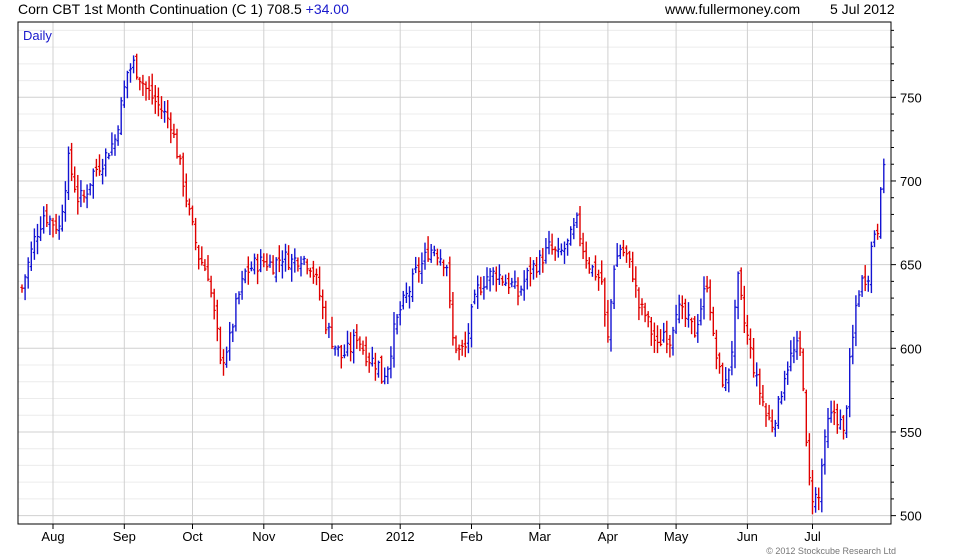 The image size is (980, 560). Describe the element at coordinates (812, 536) in the screenshot. I see `date-tick-label: Jul` at that location.